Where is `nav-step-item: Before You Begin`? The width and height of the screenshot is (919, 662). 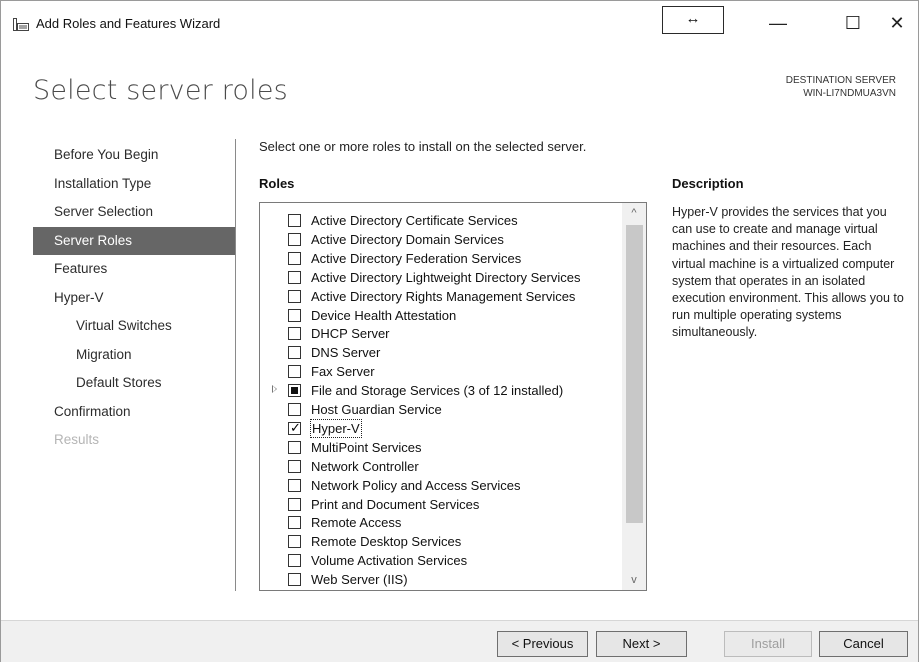 nav-step-item: Before You Begin is located at coordinates (134, 155).